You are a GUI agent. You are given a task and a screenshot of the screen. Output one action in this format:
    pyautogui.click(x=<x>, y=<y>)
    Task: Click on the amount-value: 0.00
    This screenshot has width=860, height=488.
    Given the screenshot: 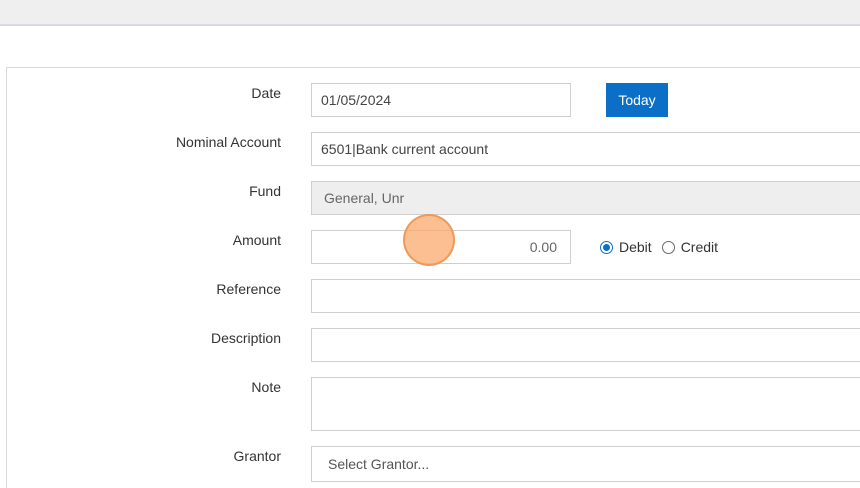 What is the action you would take?
    pyautogui.click(x=543, y=247)
    